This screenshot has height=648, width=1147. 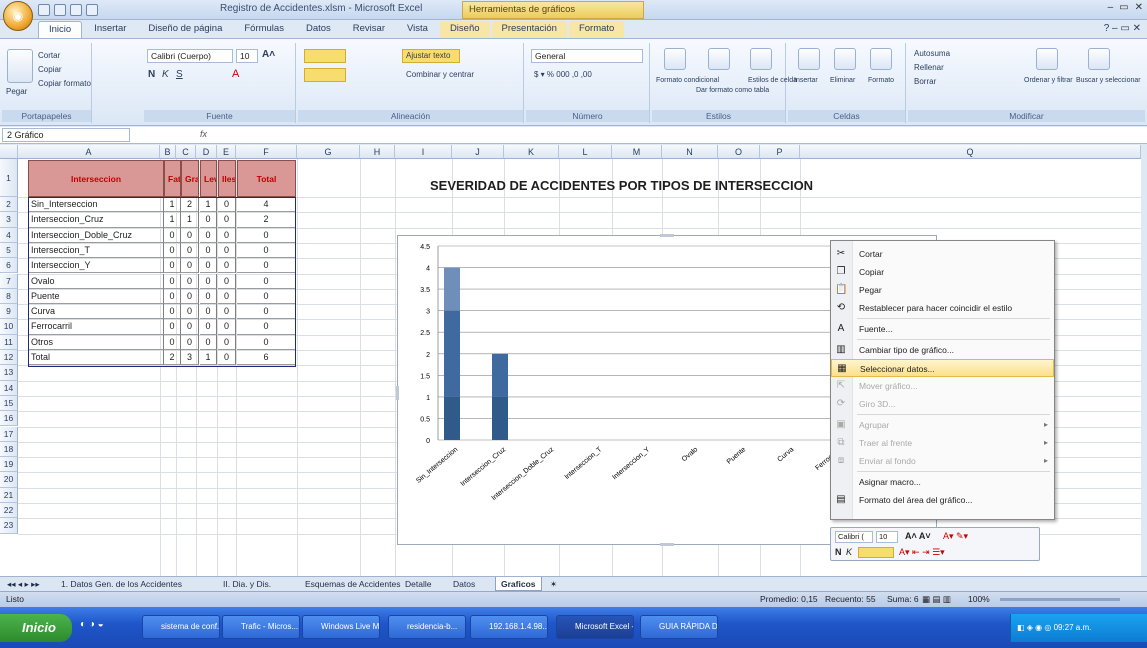 What do you see at coordinates (464, 584) in the screenshot?
I see `sheet-tab: Datos` at bounding box center [464, 584].